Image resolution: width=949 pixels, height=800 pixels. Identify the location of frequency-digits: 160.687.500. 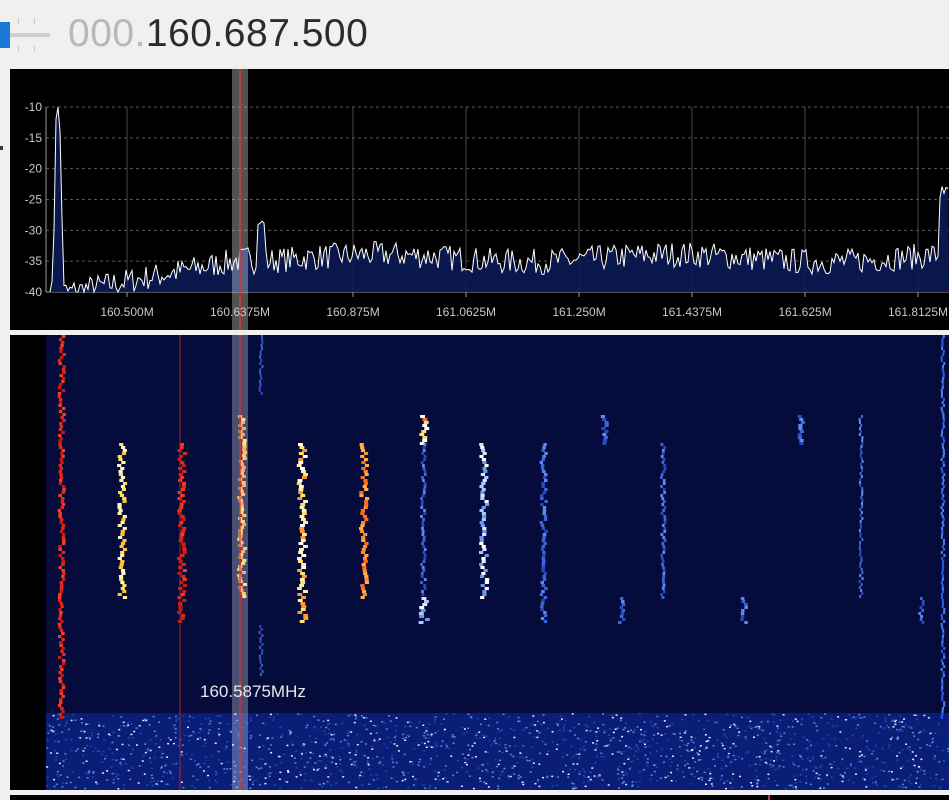
(257, 33).